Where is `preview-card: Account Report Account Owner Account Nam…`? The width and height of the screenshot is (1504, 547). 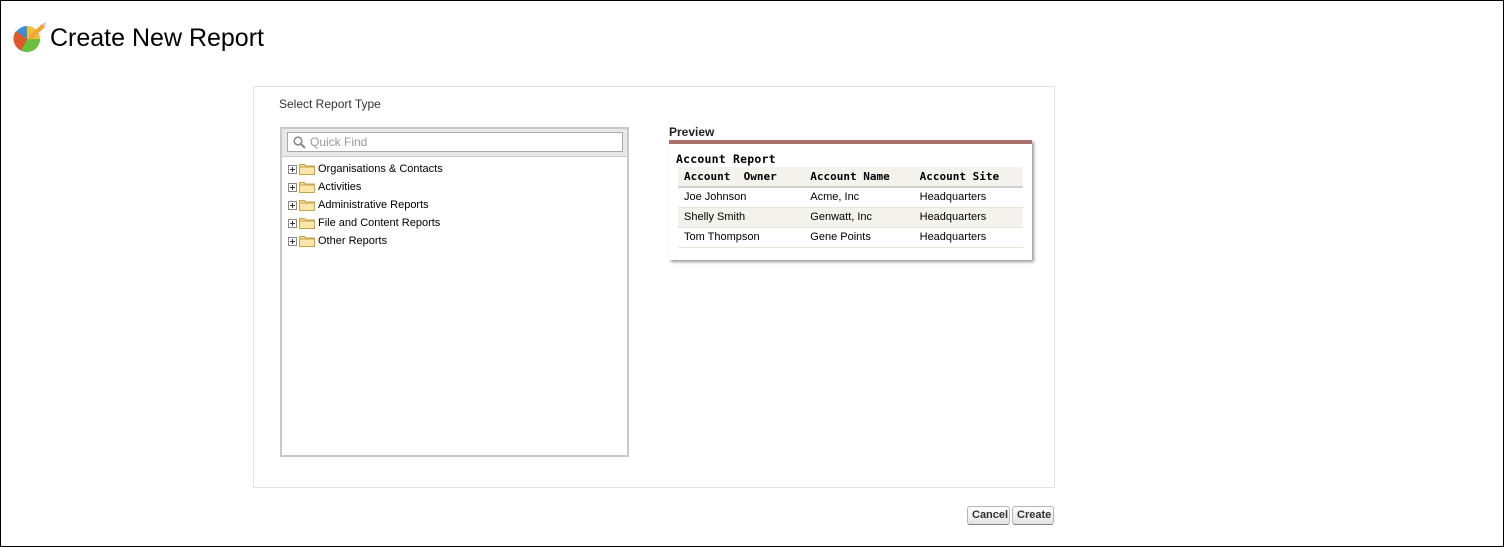
preview-card: Account Report Account Owner Account Nam… is located at coordinates (850, 200).